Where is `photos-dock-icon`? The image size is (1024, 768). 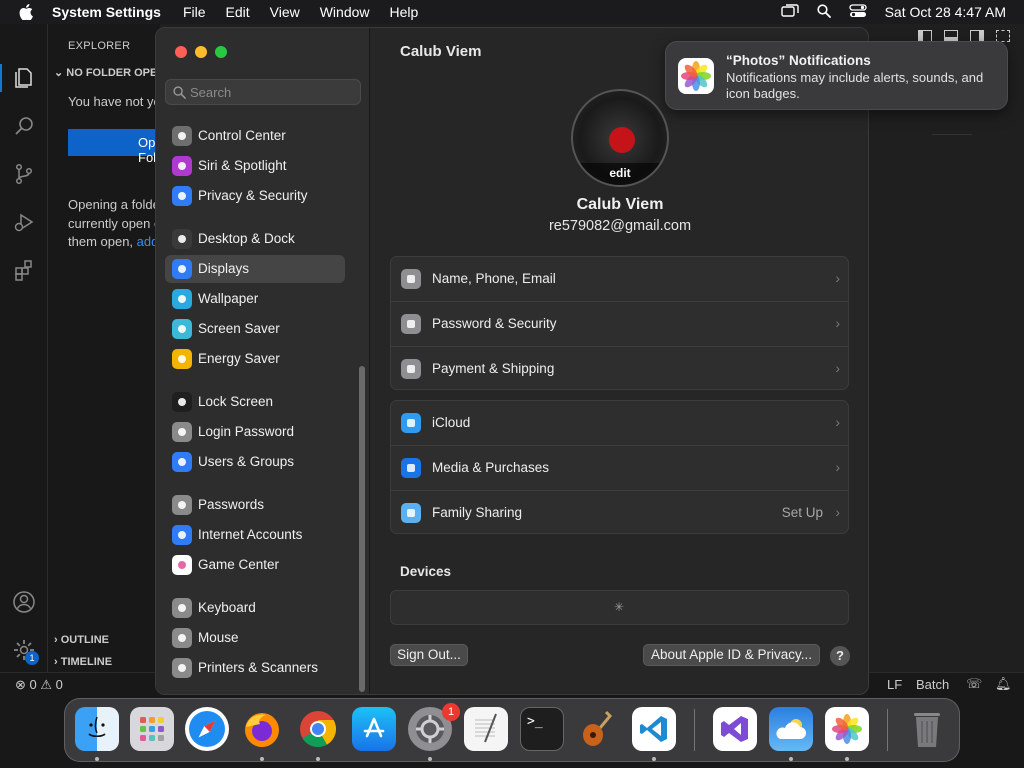 photos-dock-icon is located at coordinates (847, 729).